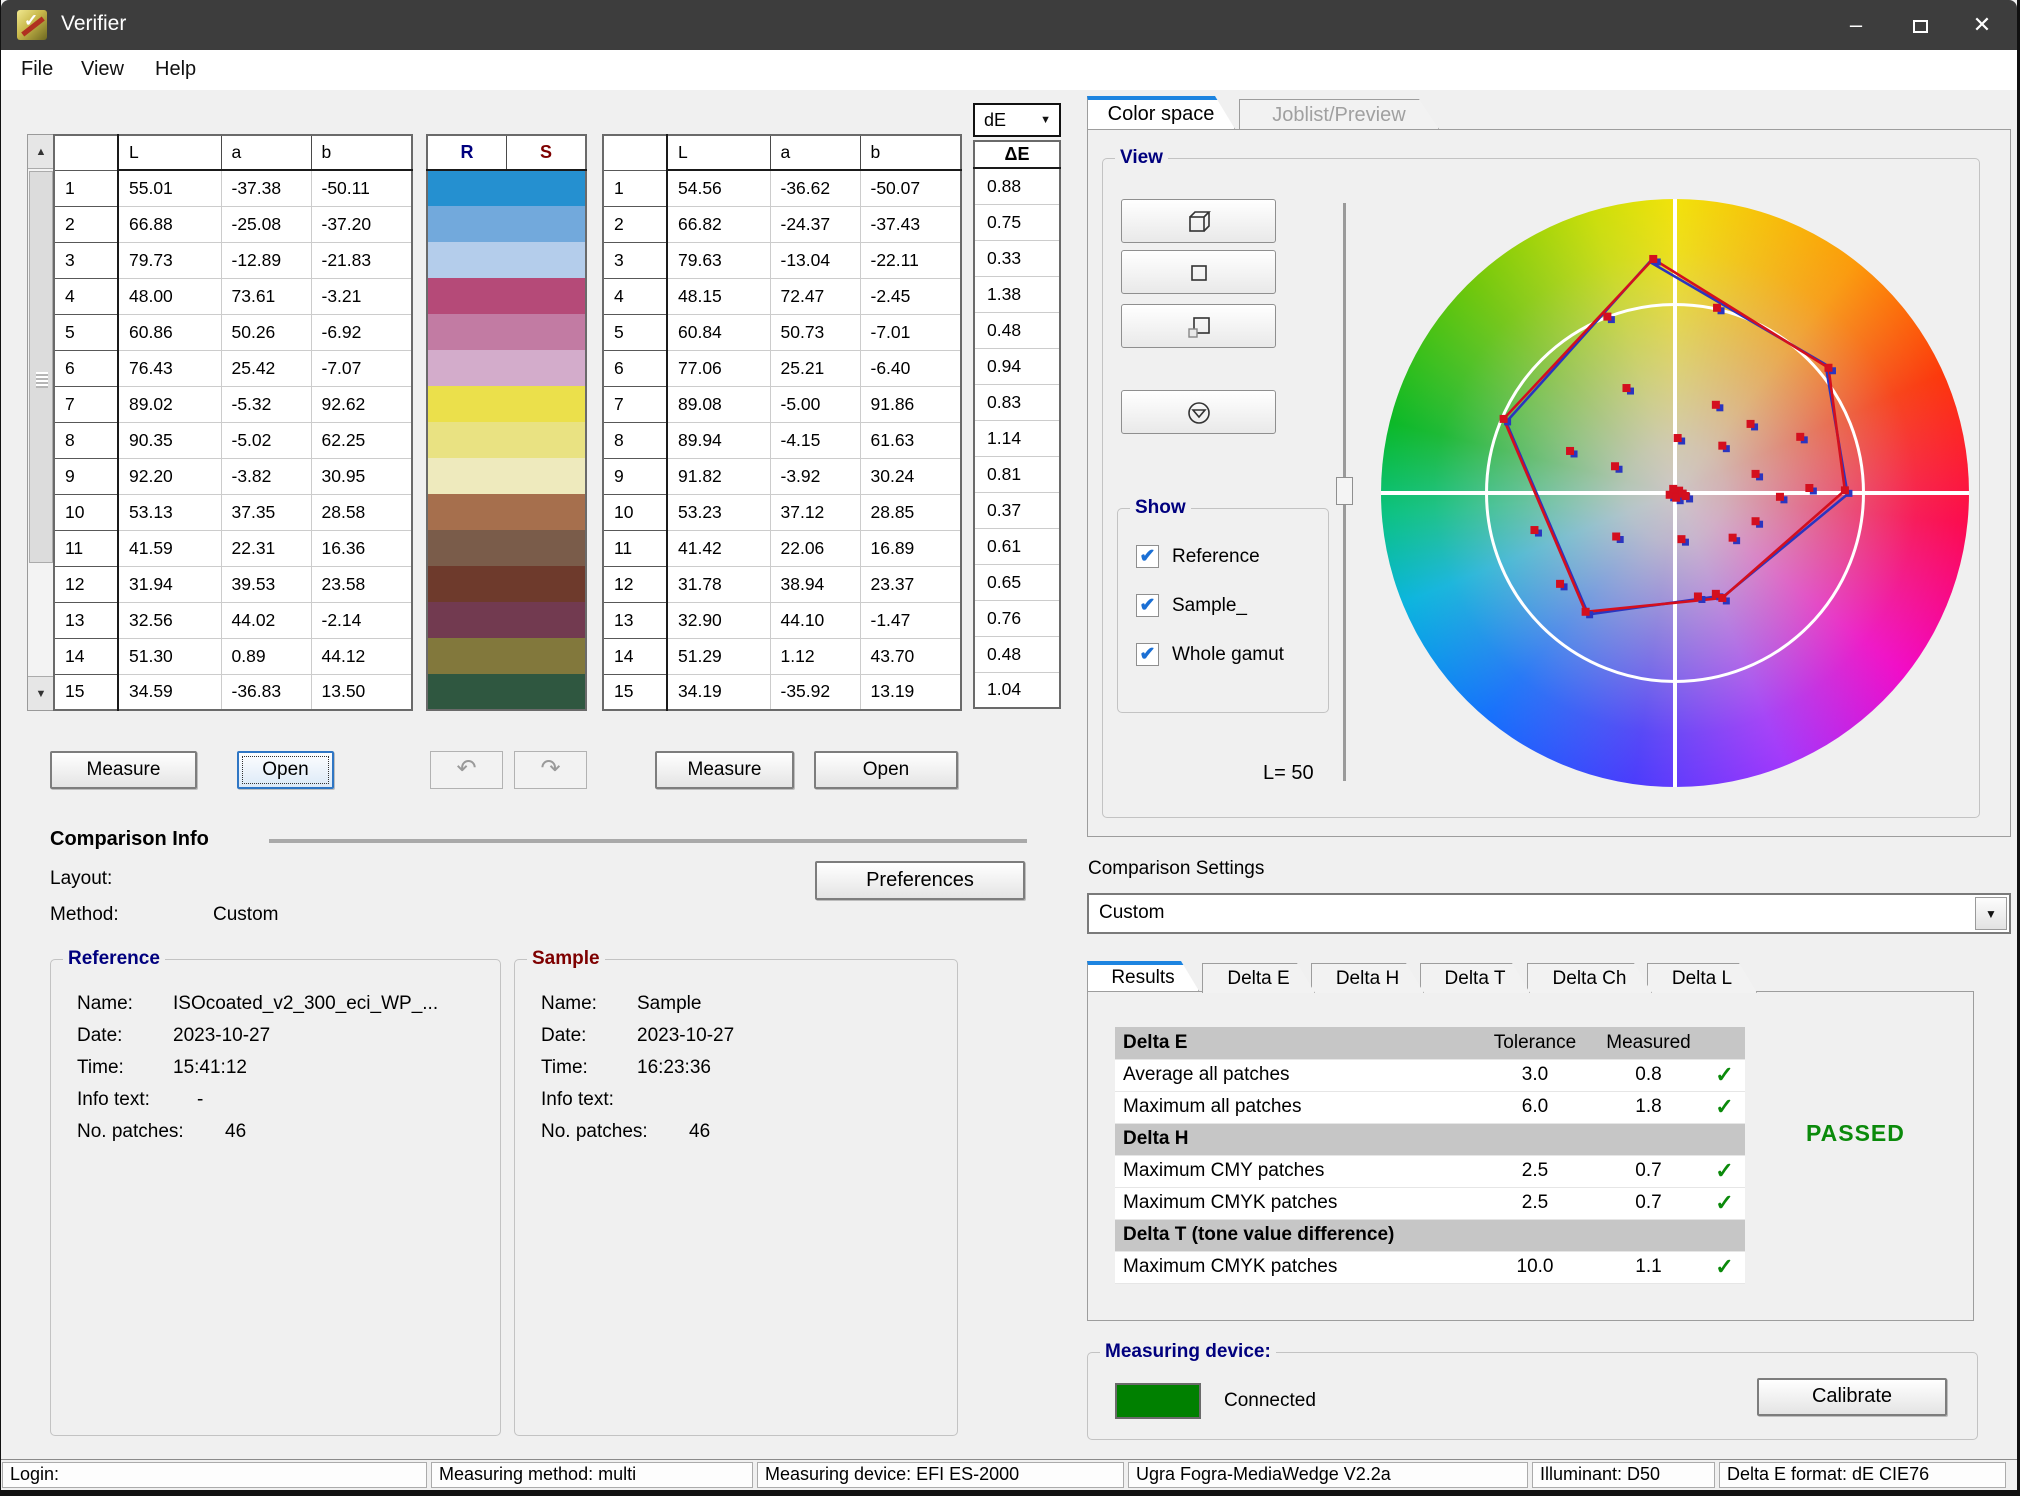 The image size is (2020, 1496). I want to click on redo-button: ↷, so click(550, 770).